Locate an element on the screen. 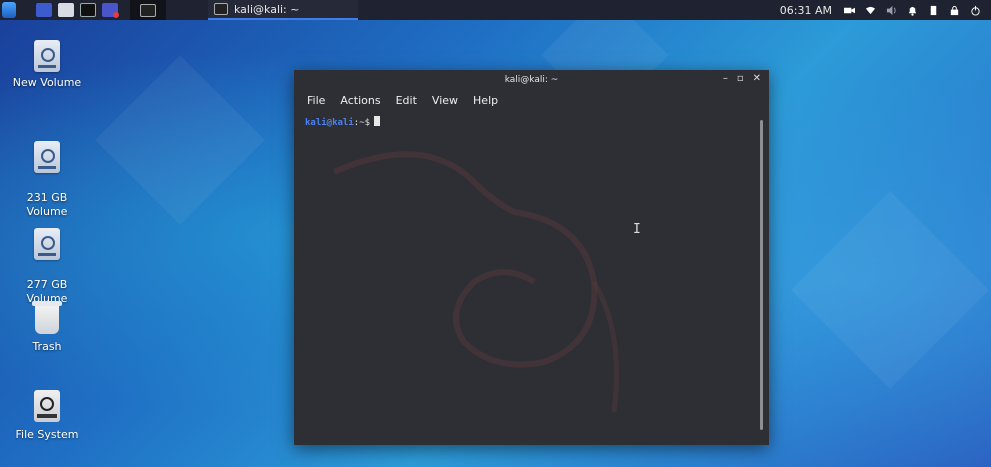 The width and height of the screenshot is (991, 467). maximize-button: ▫ is located at coordinates (740, 78).